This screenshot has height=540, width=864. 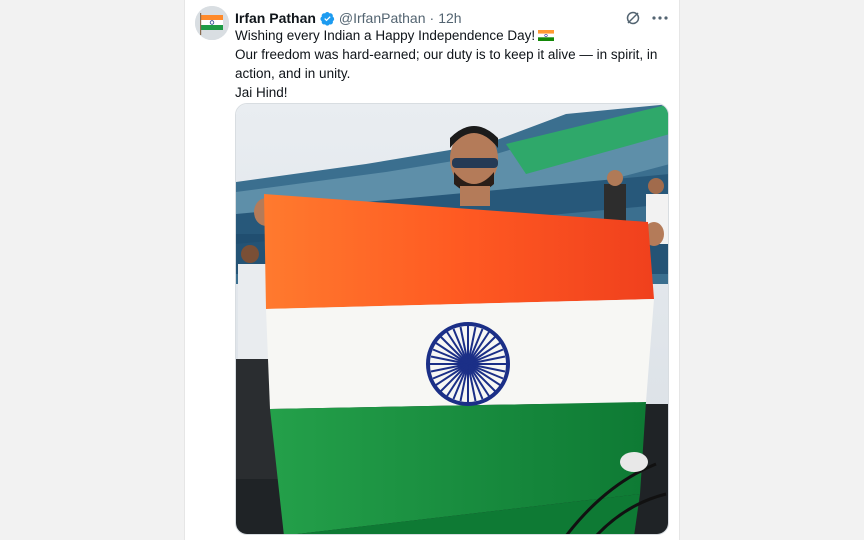 What do you see at coordinates (468, 364) in the screenshot?
I see `ashoka-chakra` at bounding box center [468, 364].